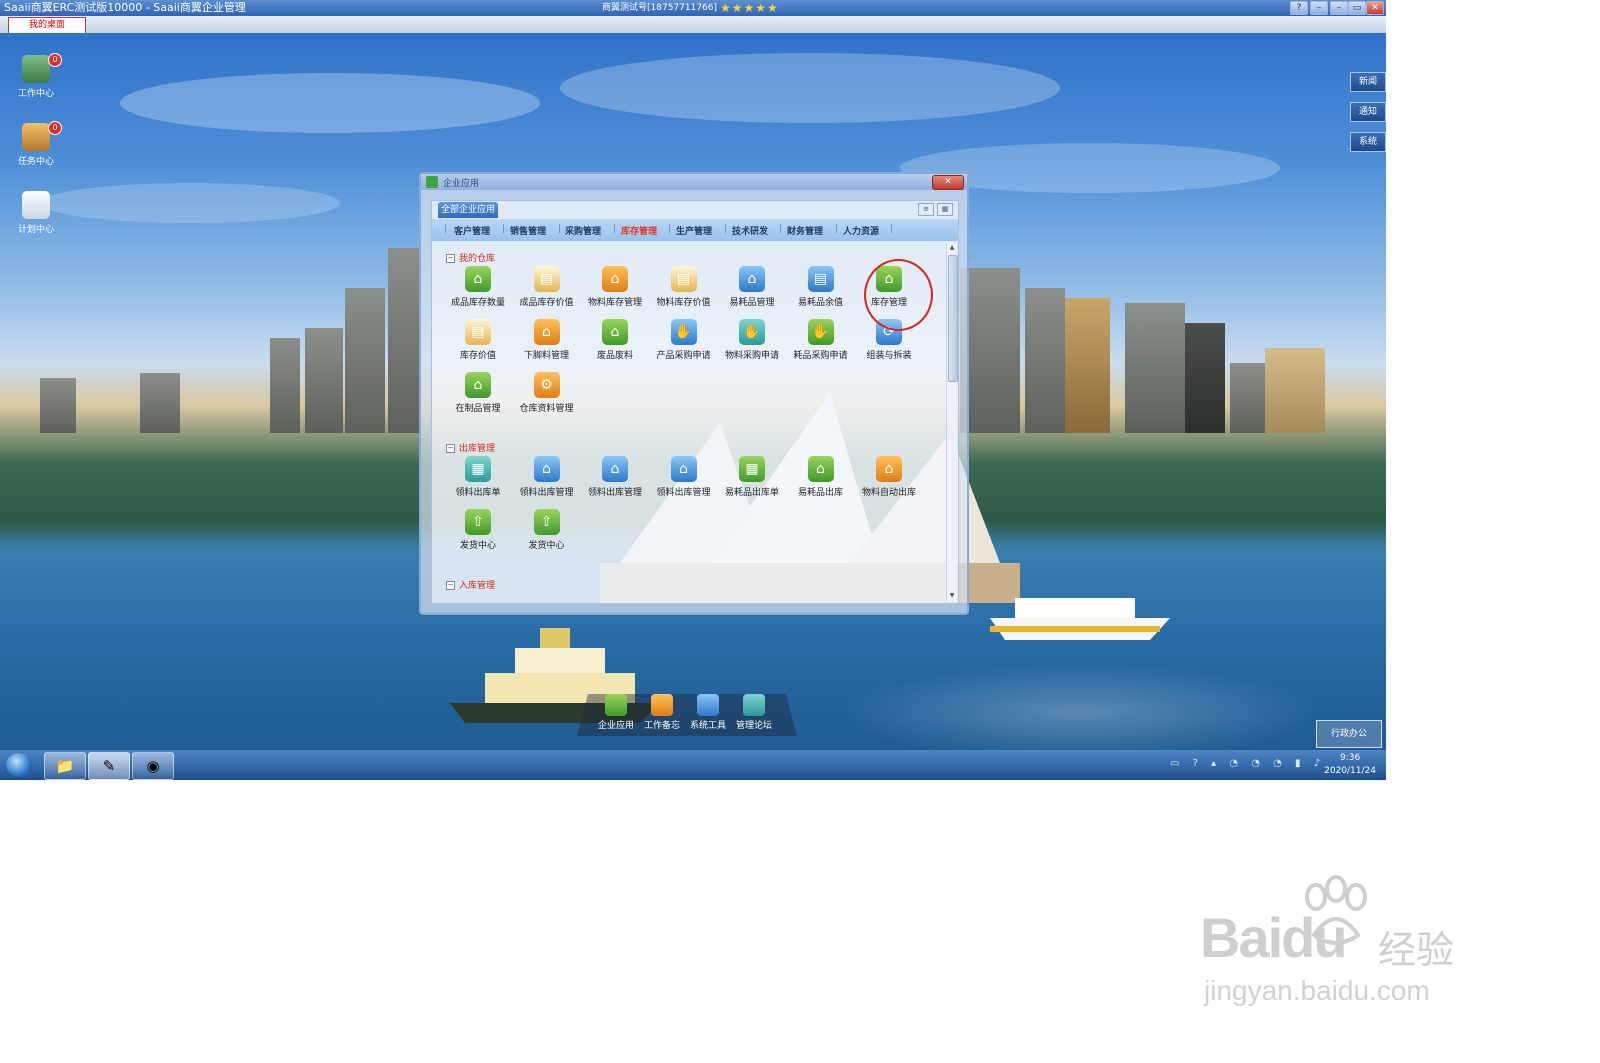  Describe the element at coordinates (1299, 8) in the screenshot. I see `help-button: ?` at that location.